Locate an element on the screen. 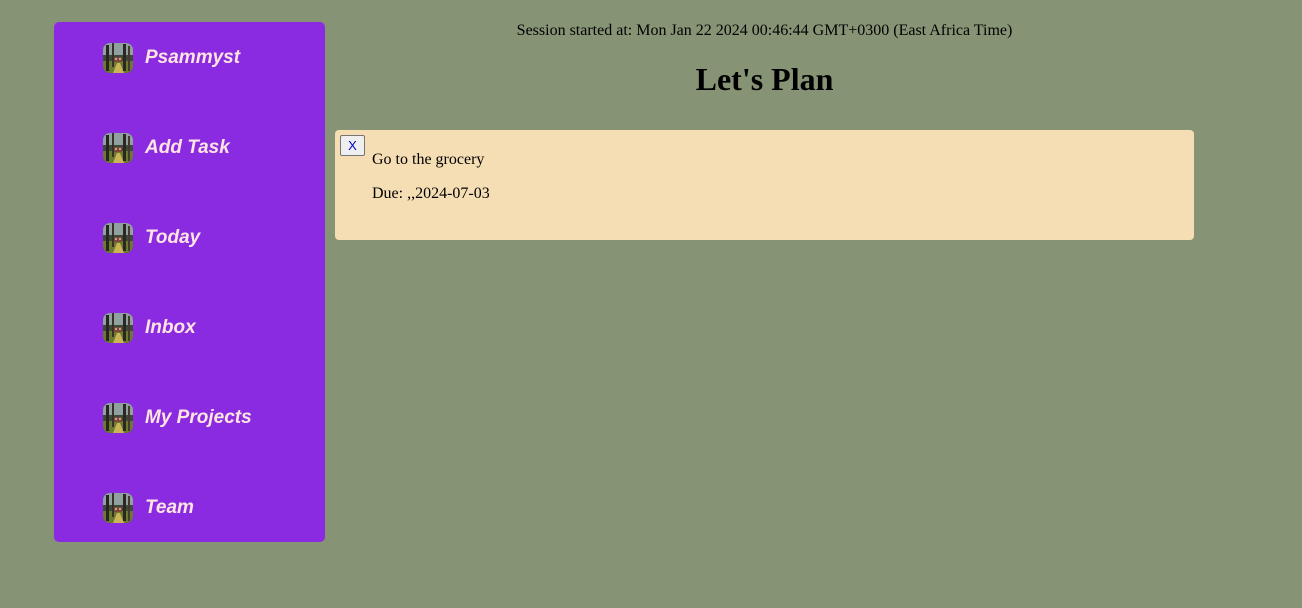 The image size is (1302, 608). sidebar-item-label: Psammyst is located at coordinates (193, 57).